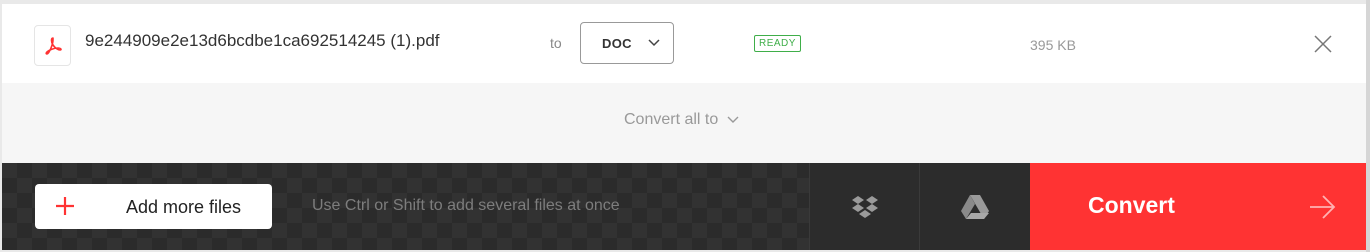 Image resolution: width=1370 pixels, height=252 pixels. I want to click on google-drive-button, so click(974, 206).